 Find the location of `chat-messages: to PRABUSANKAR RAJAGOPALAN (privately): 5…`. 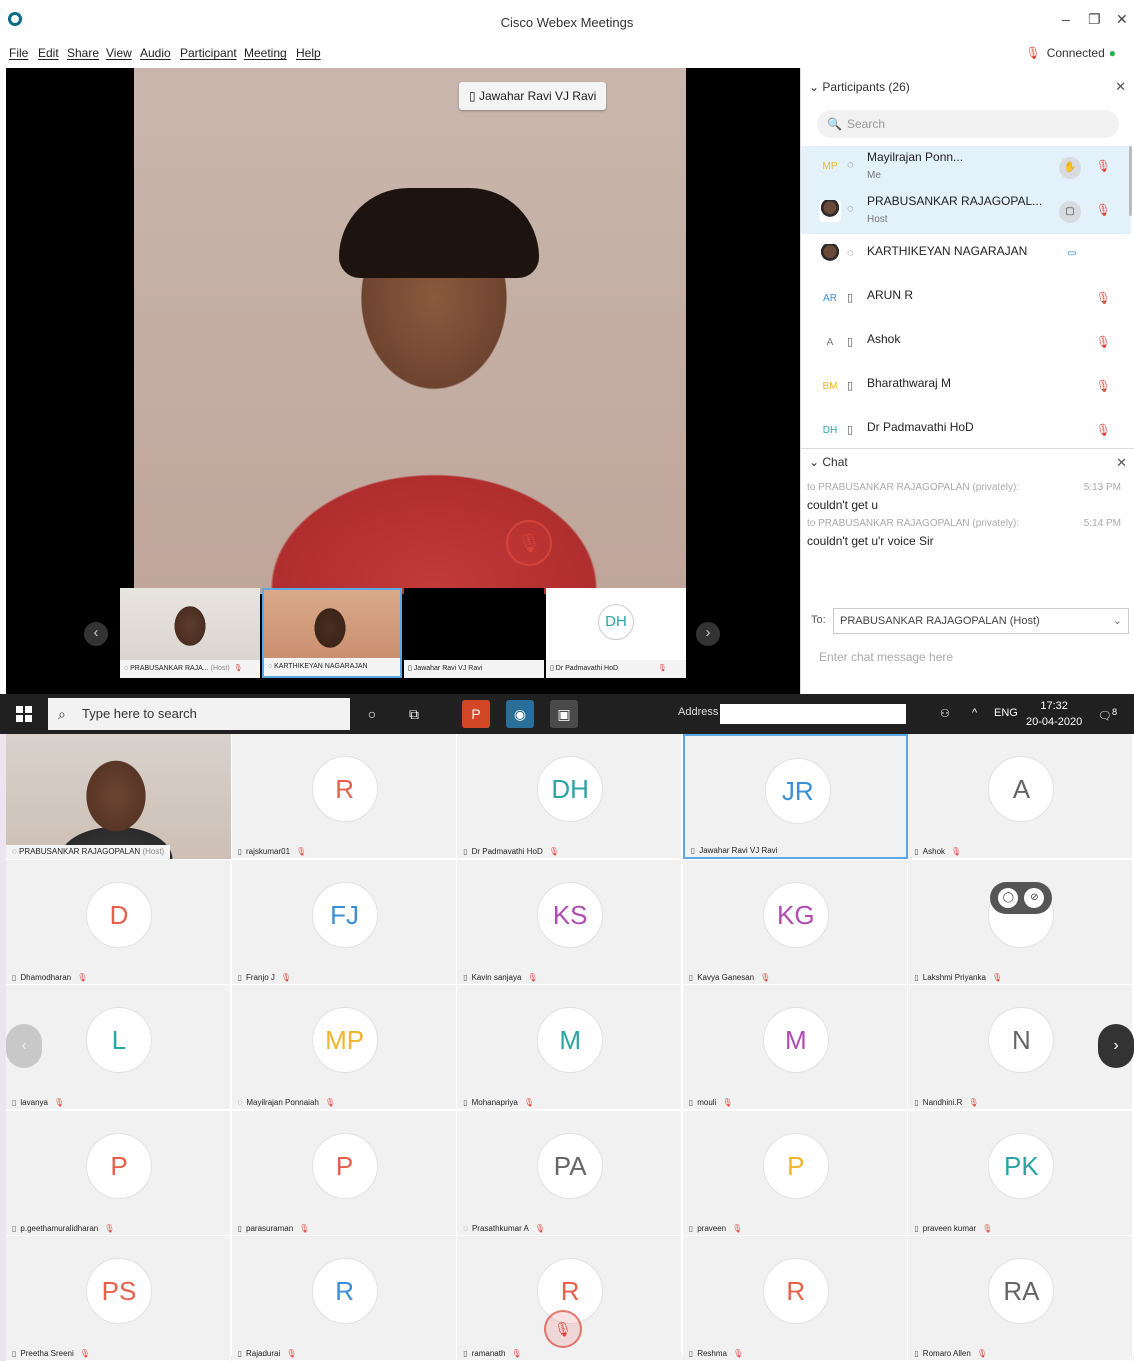

chat-messages: to PRABUSANKAR RAJAGOPALAN (privately): 5… is located at coordinates (967, 518).